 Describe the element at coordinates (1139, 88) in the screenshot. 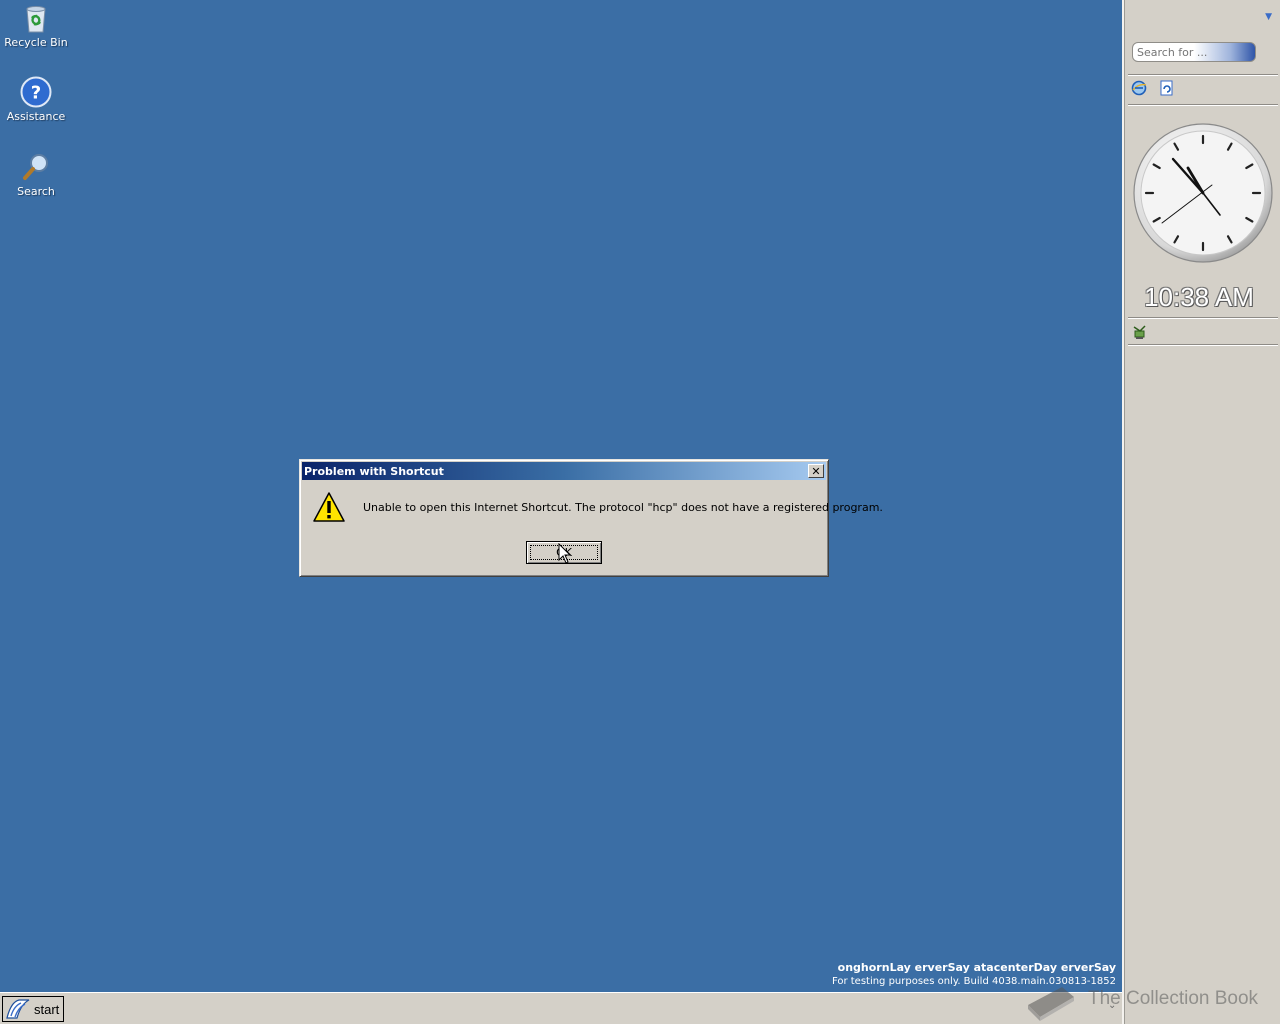

I see `internet-explorer-icon` at that location.